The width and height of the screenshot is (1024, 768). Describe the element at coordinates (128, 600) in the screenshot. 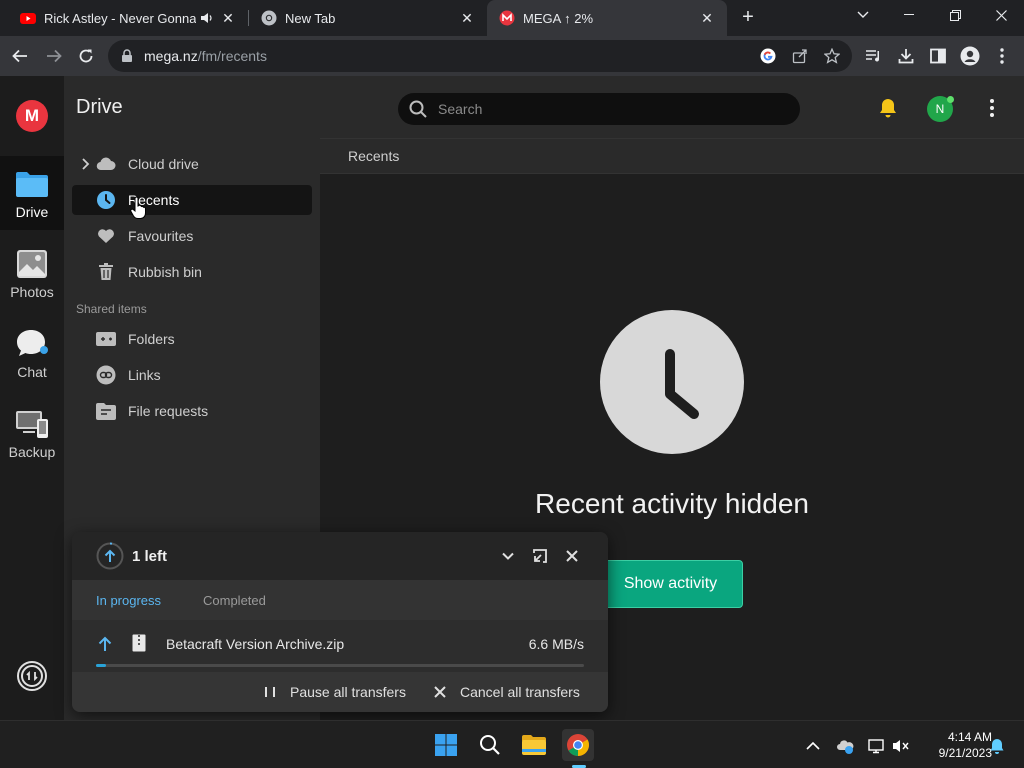

I see `tab-in-progress: In progress` at that location.